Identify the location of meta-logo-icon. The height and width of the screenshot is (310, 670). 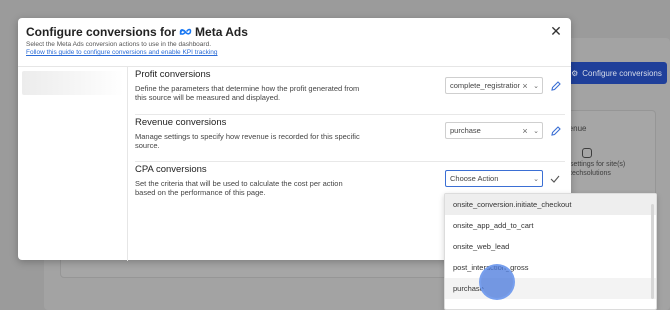
(185, 32).